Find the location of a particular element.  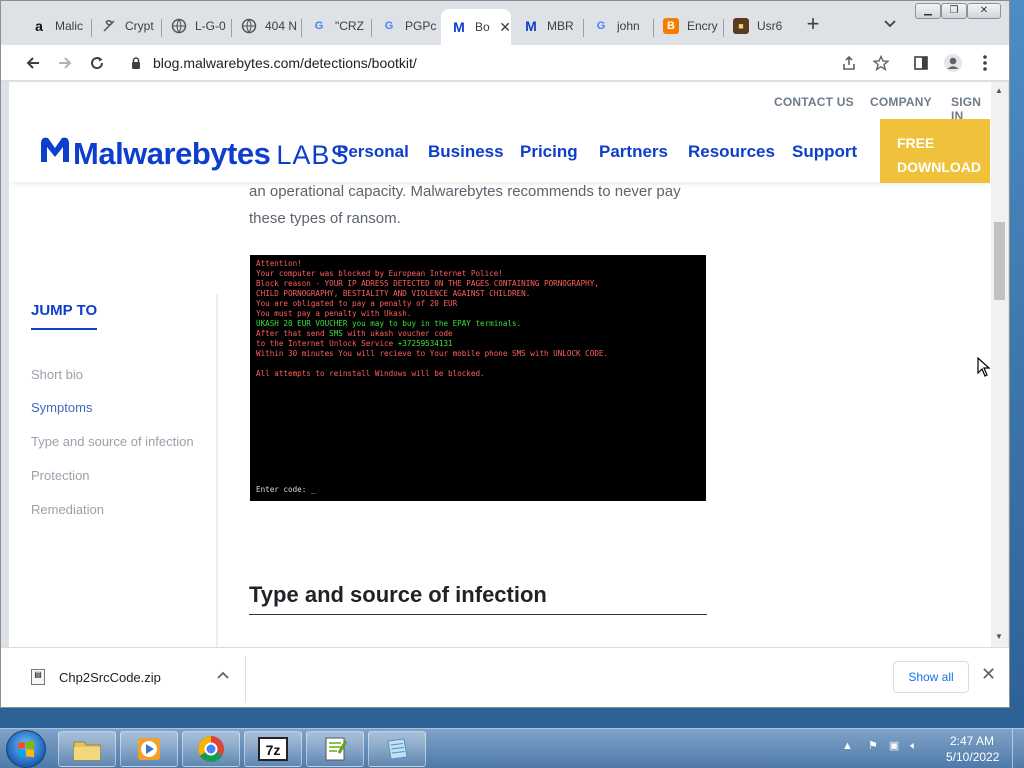

tab-bootkit: M Bo ✕ is located at coordinates (476, 27).